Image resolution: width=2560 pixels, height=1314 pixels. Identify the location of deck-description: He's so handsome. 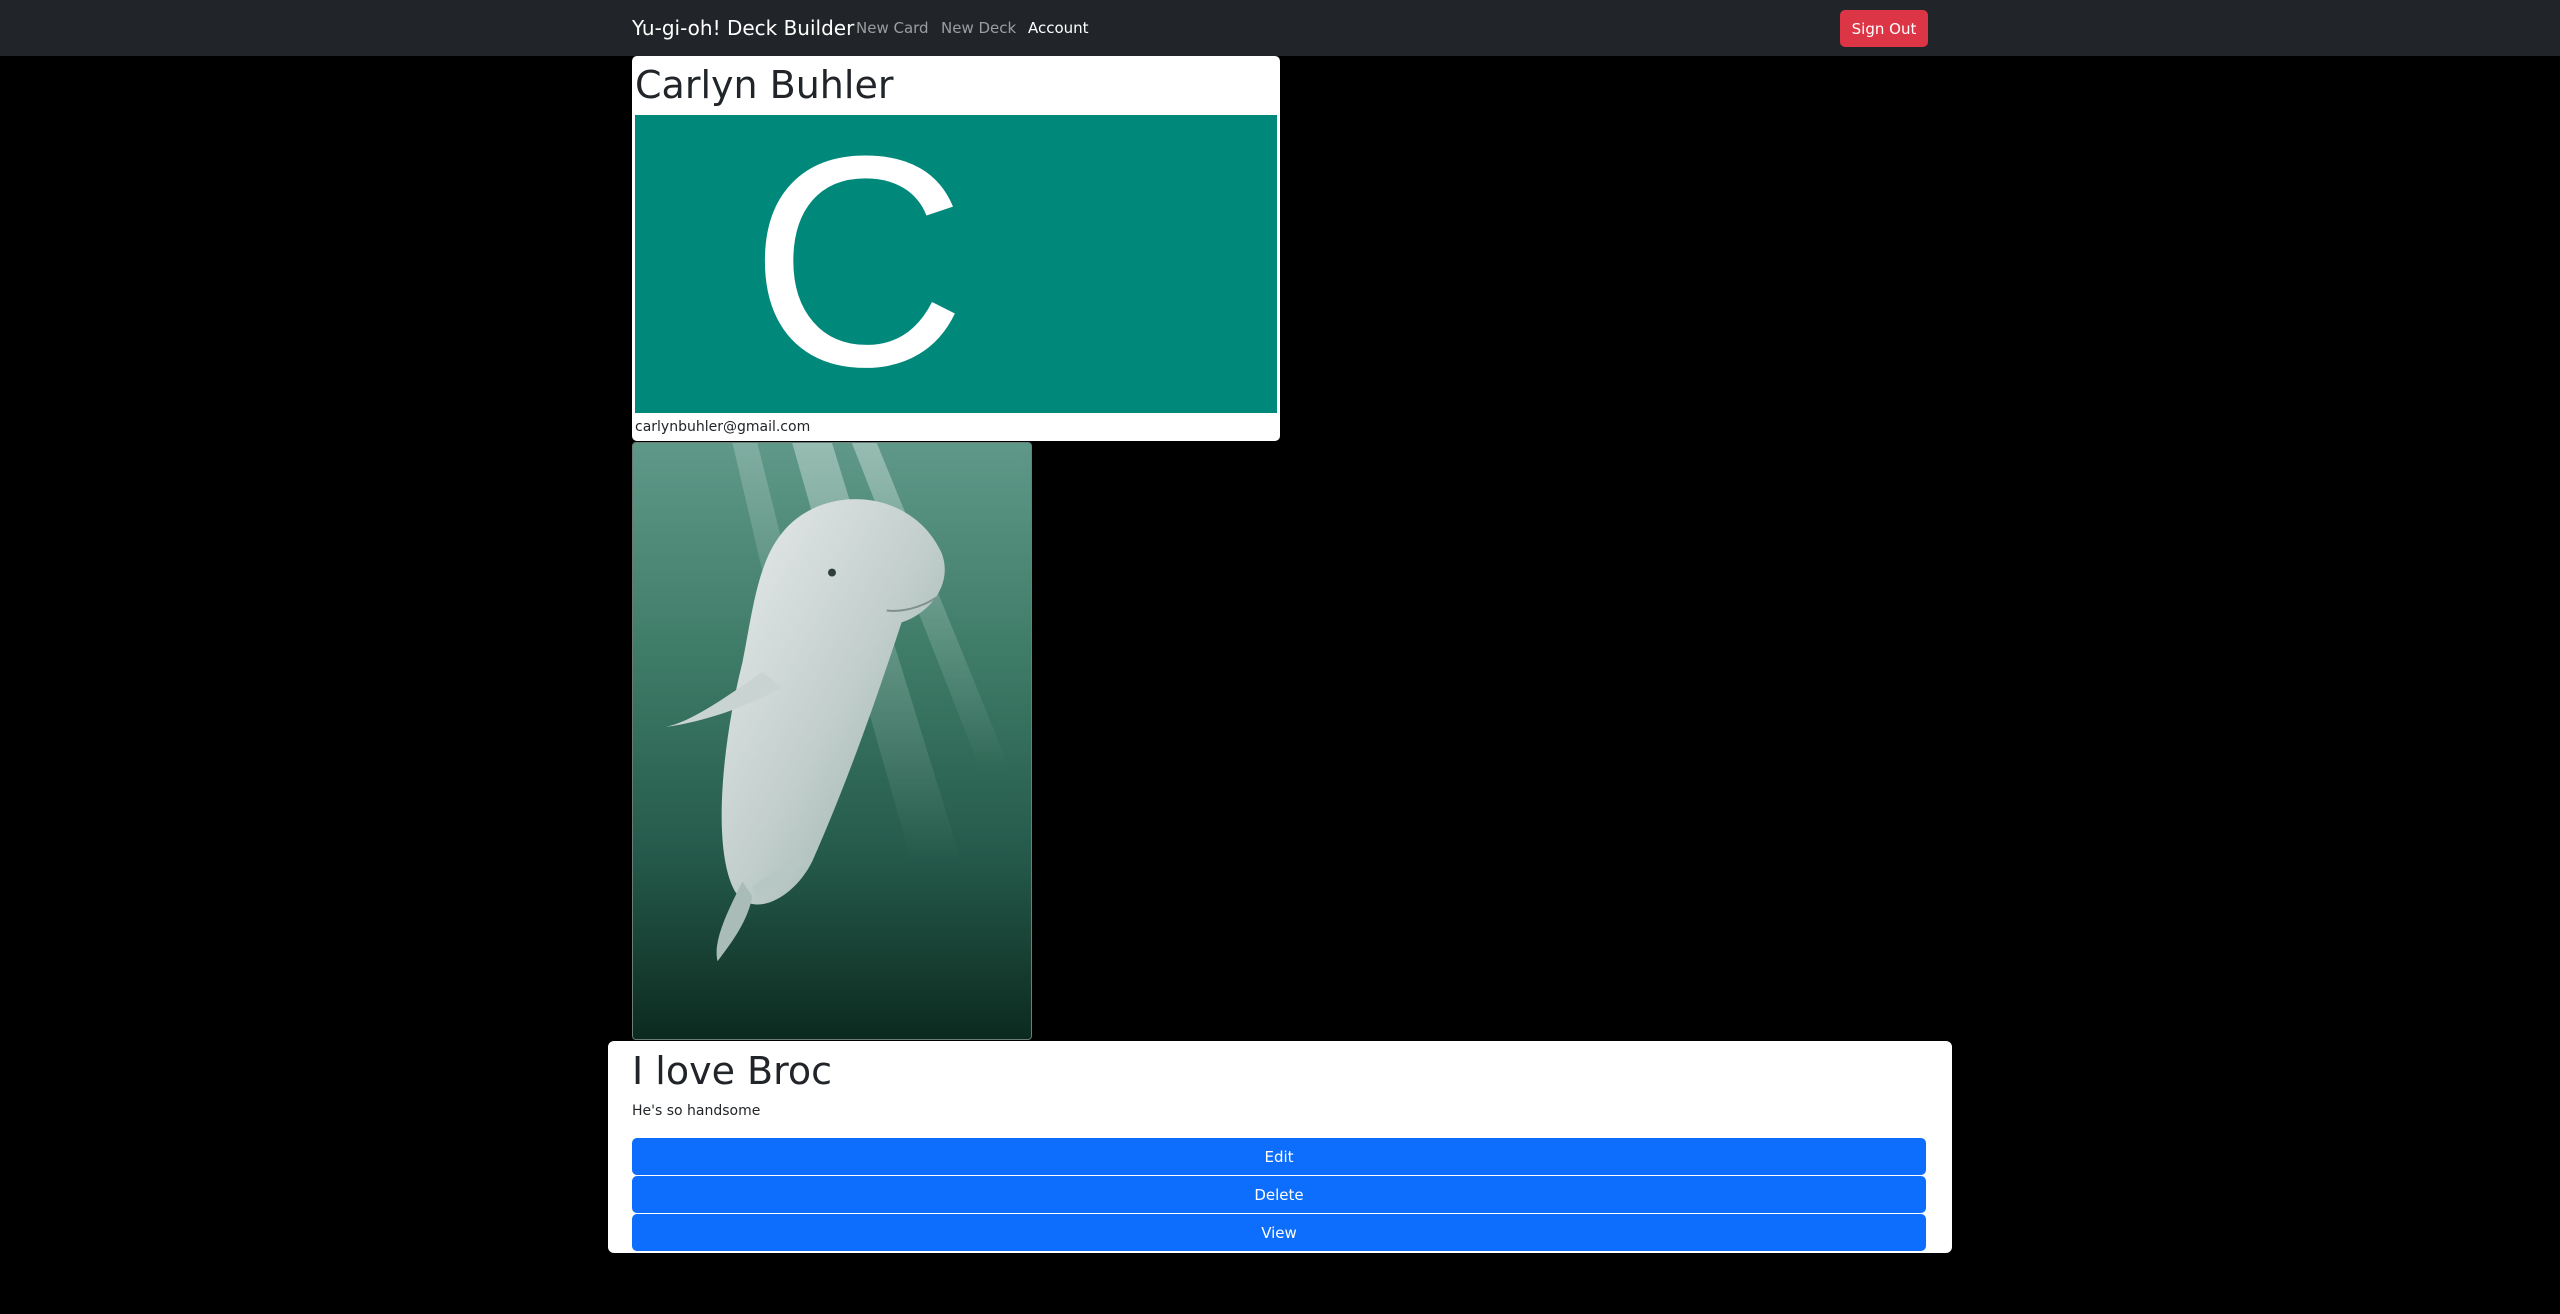
(696, 1111).